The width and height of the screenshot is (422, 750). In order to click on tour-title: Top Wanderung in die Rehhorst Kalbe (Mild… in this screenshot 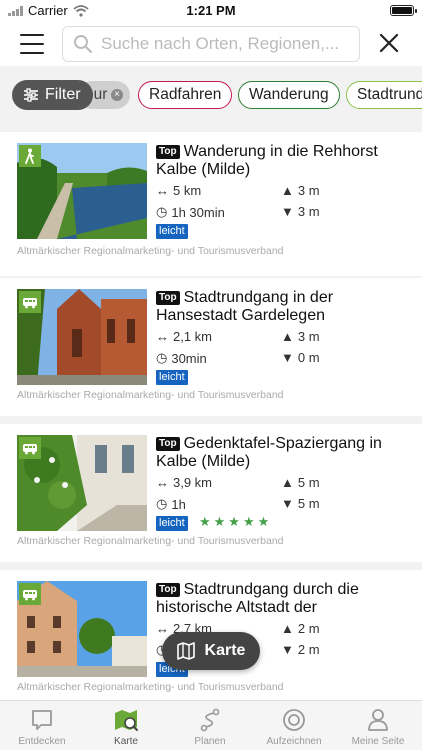, I will do `click(281, 161)`.